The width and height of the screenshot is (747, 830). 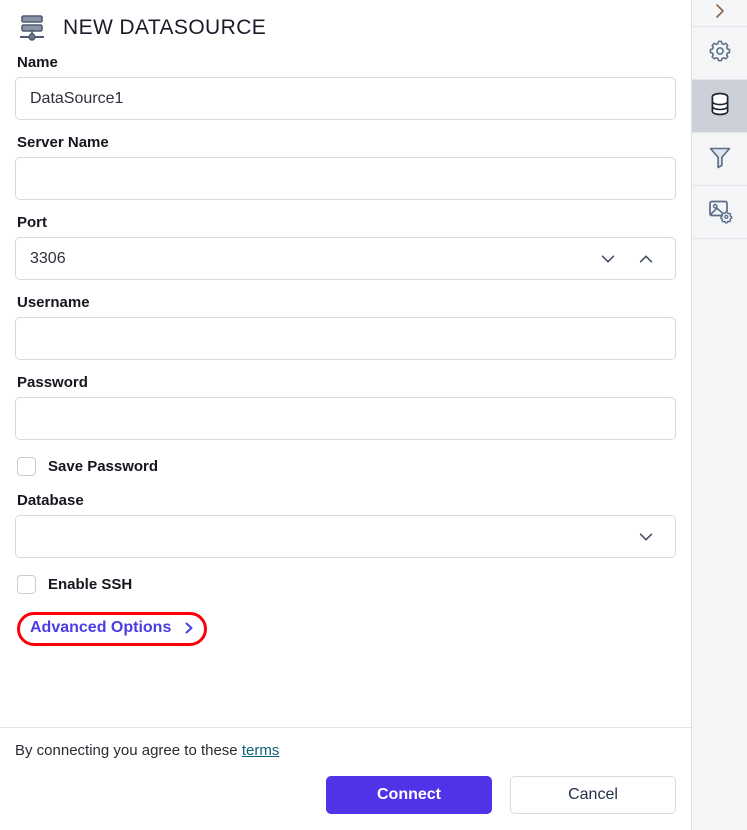 What do you see at coordinates (50, 500) in the screenshot?
I see `field-label-database: Database` at bounding box center [50, 500].